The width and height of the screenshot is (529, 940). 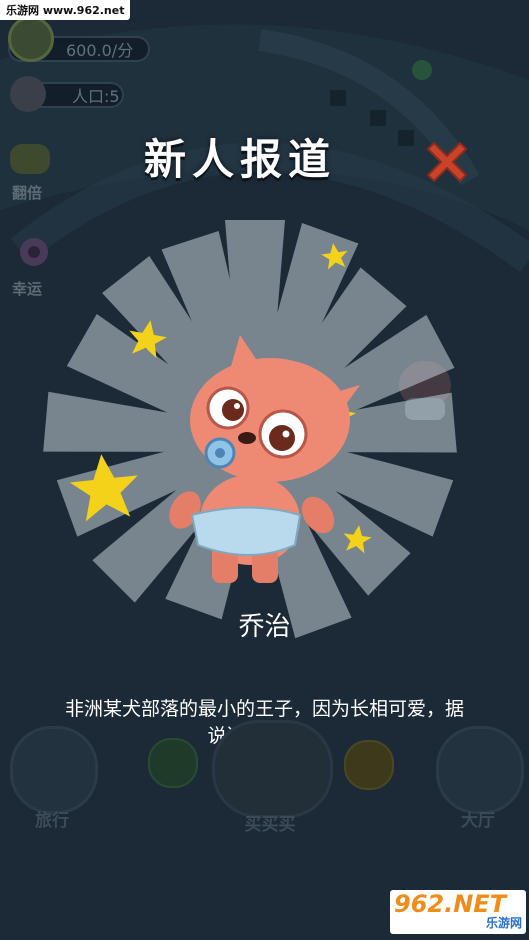 What do you see at coordinates (450, 904) in the screenshot?
I see `site-logo-main: 962.NET` at bounding box center [450, 904].